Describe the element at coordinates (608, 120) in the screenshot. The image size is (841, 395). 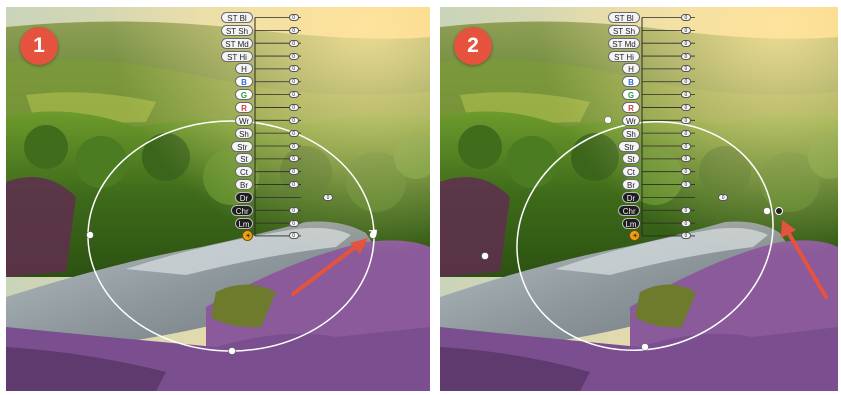
I see `mask-handle-top` at that location.